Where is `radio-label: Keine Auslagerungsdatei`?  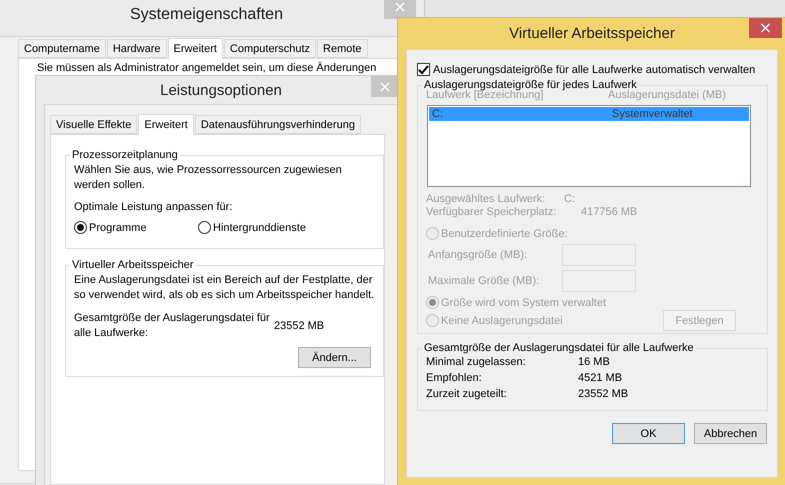
radio-label: Keine Auslagerungsdatei is located at coordinates (502, 320).